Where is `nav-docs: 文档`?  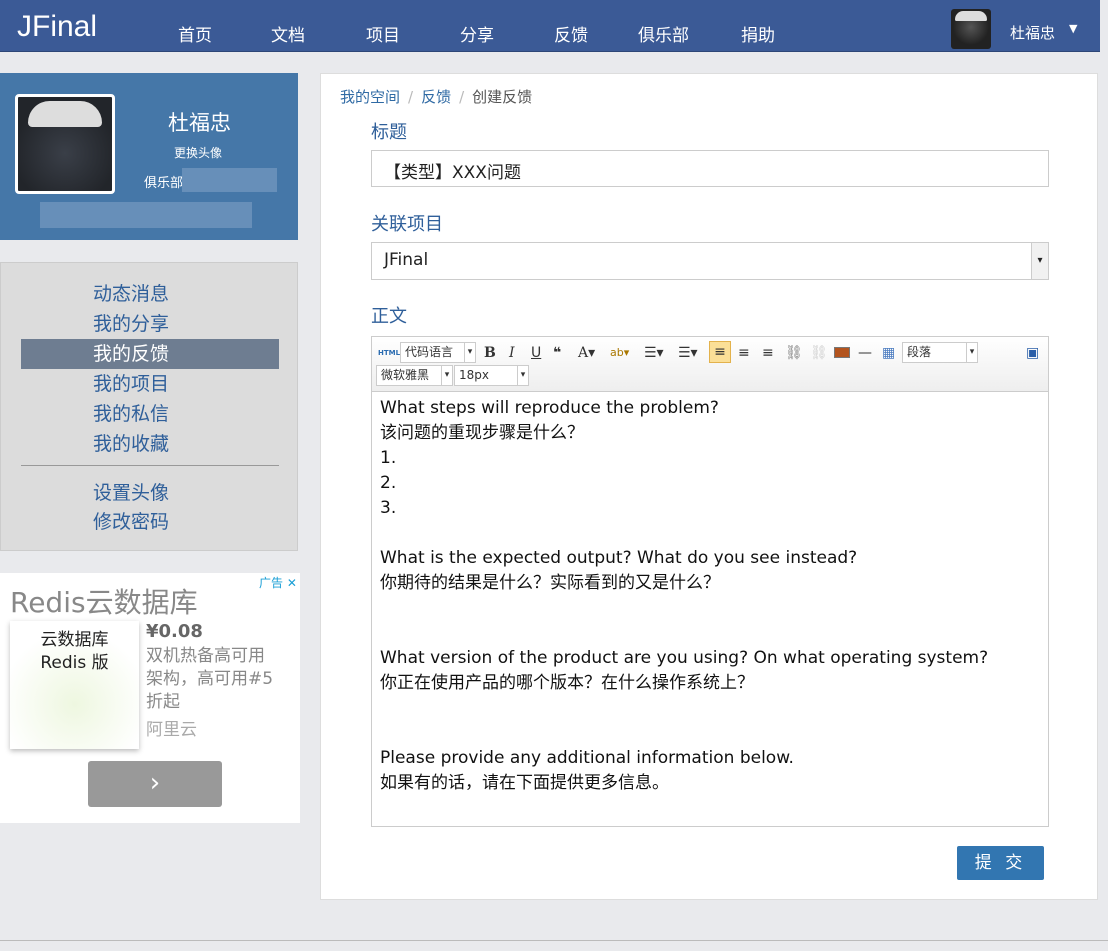
nav-docs: 文档 is located at coordinates (288, 33).